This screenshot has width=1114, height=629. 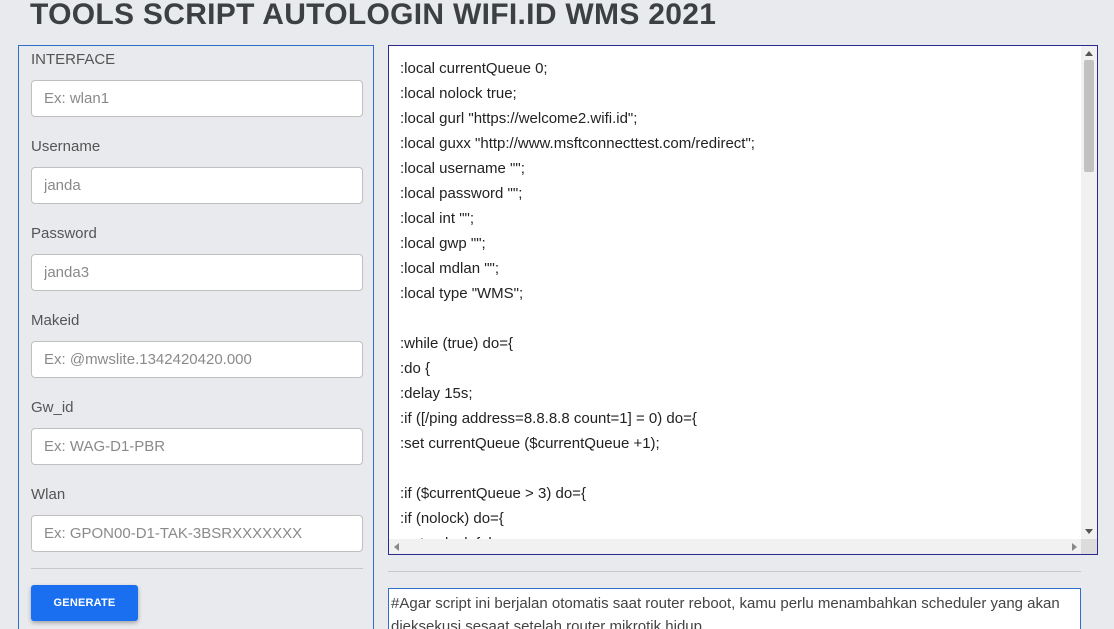 I want to click on page-title: TOOLS SCRIPT AUTOLOGIN WIFI.ID WMS 2021, so click(x=373, y=15).